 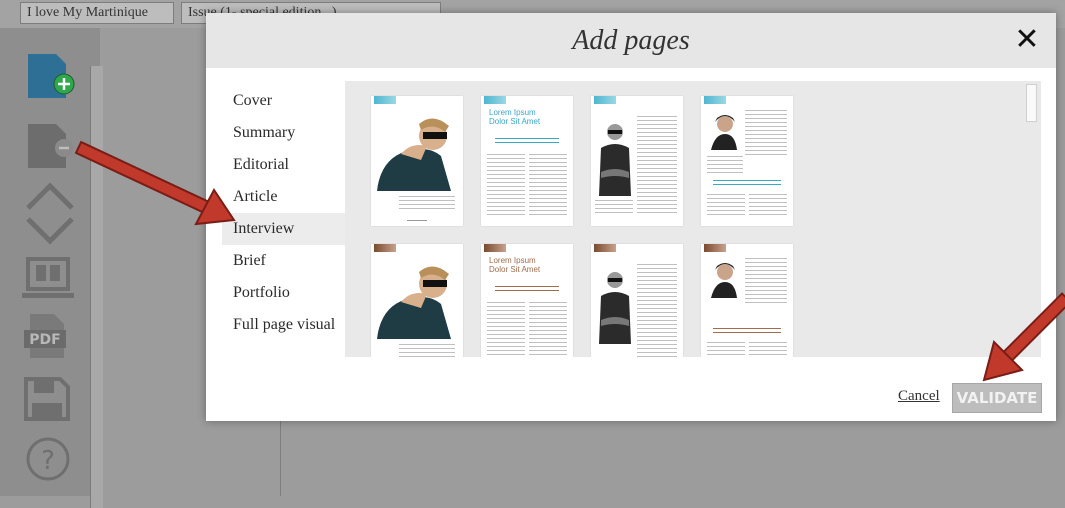 What do you see at coordinates (50, 399) in the screenshot?
I see `save-icon` at bounding box center [50, 399].